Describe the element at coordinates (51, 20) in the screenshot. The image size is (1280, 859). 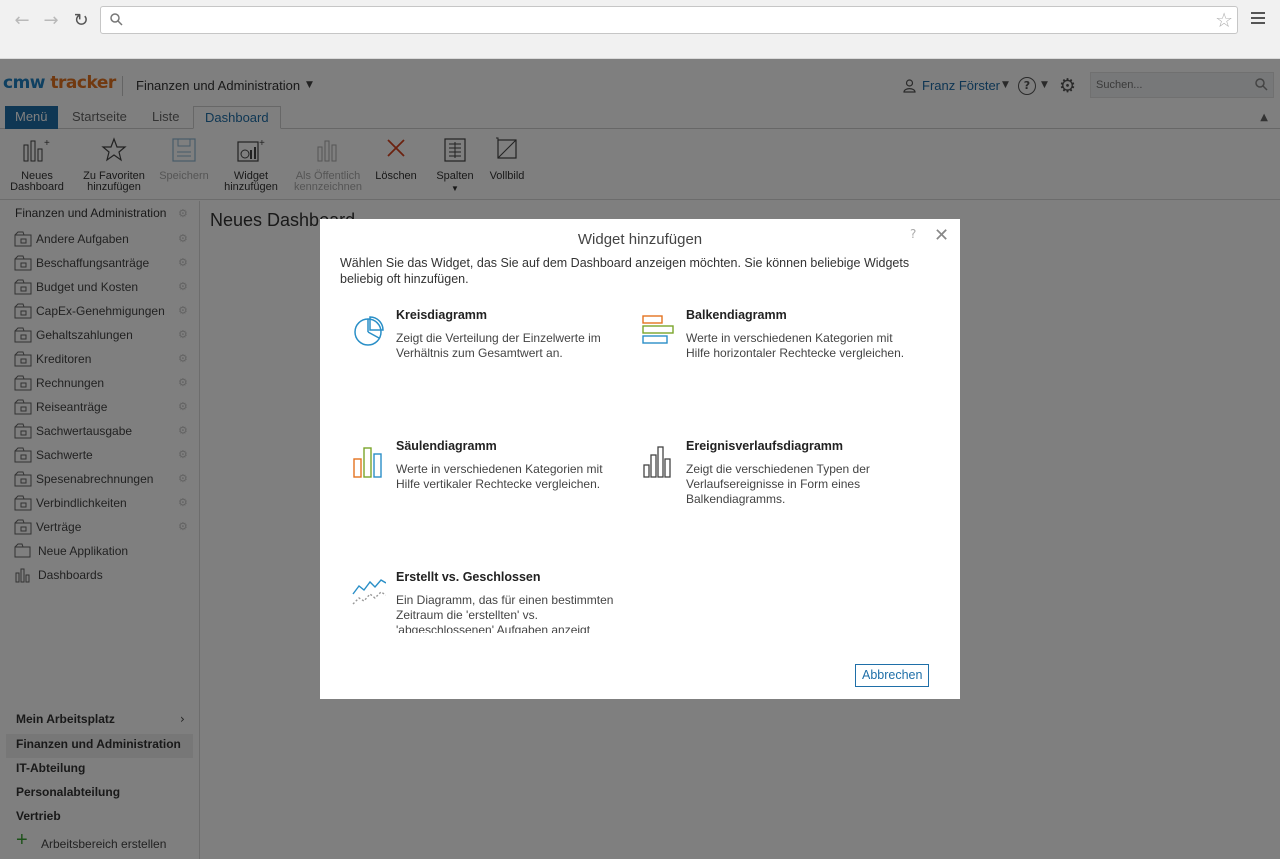
I see `forward-icon: →` at that location.